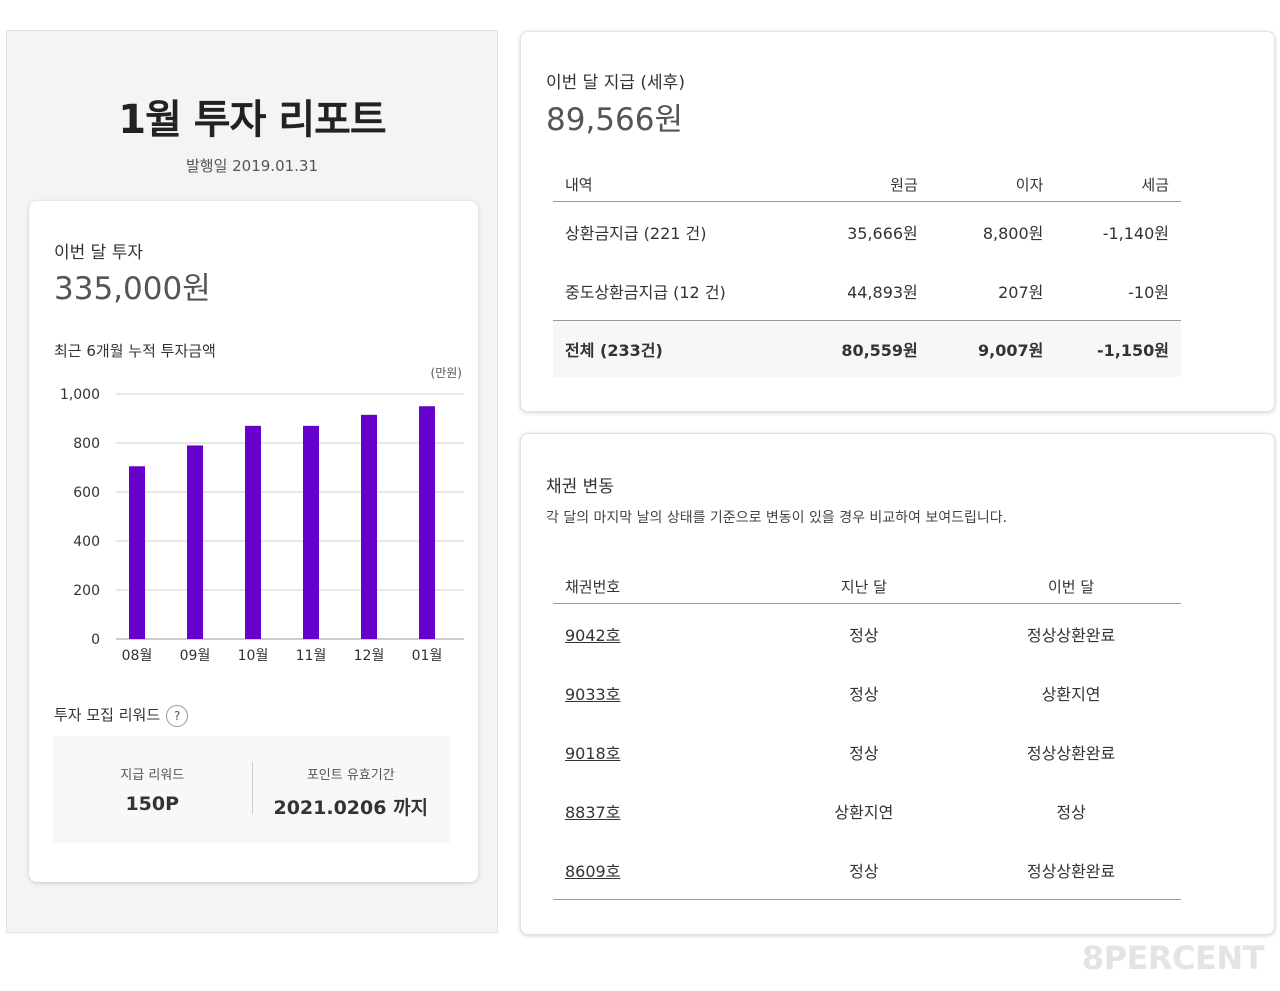  Describe the element at coordinates (1173, 958) in the screenshot. I see `brand-logo: 8PERCENT` at that location.